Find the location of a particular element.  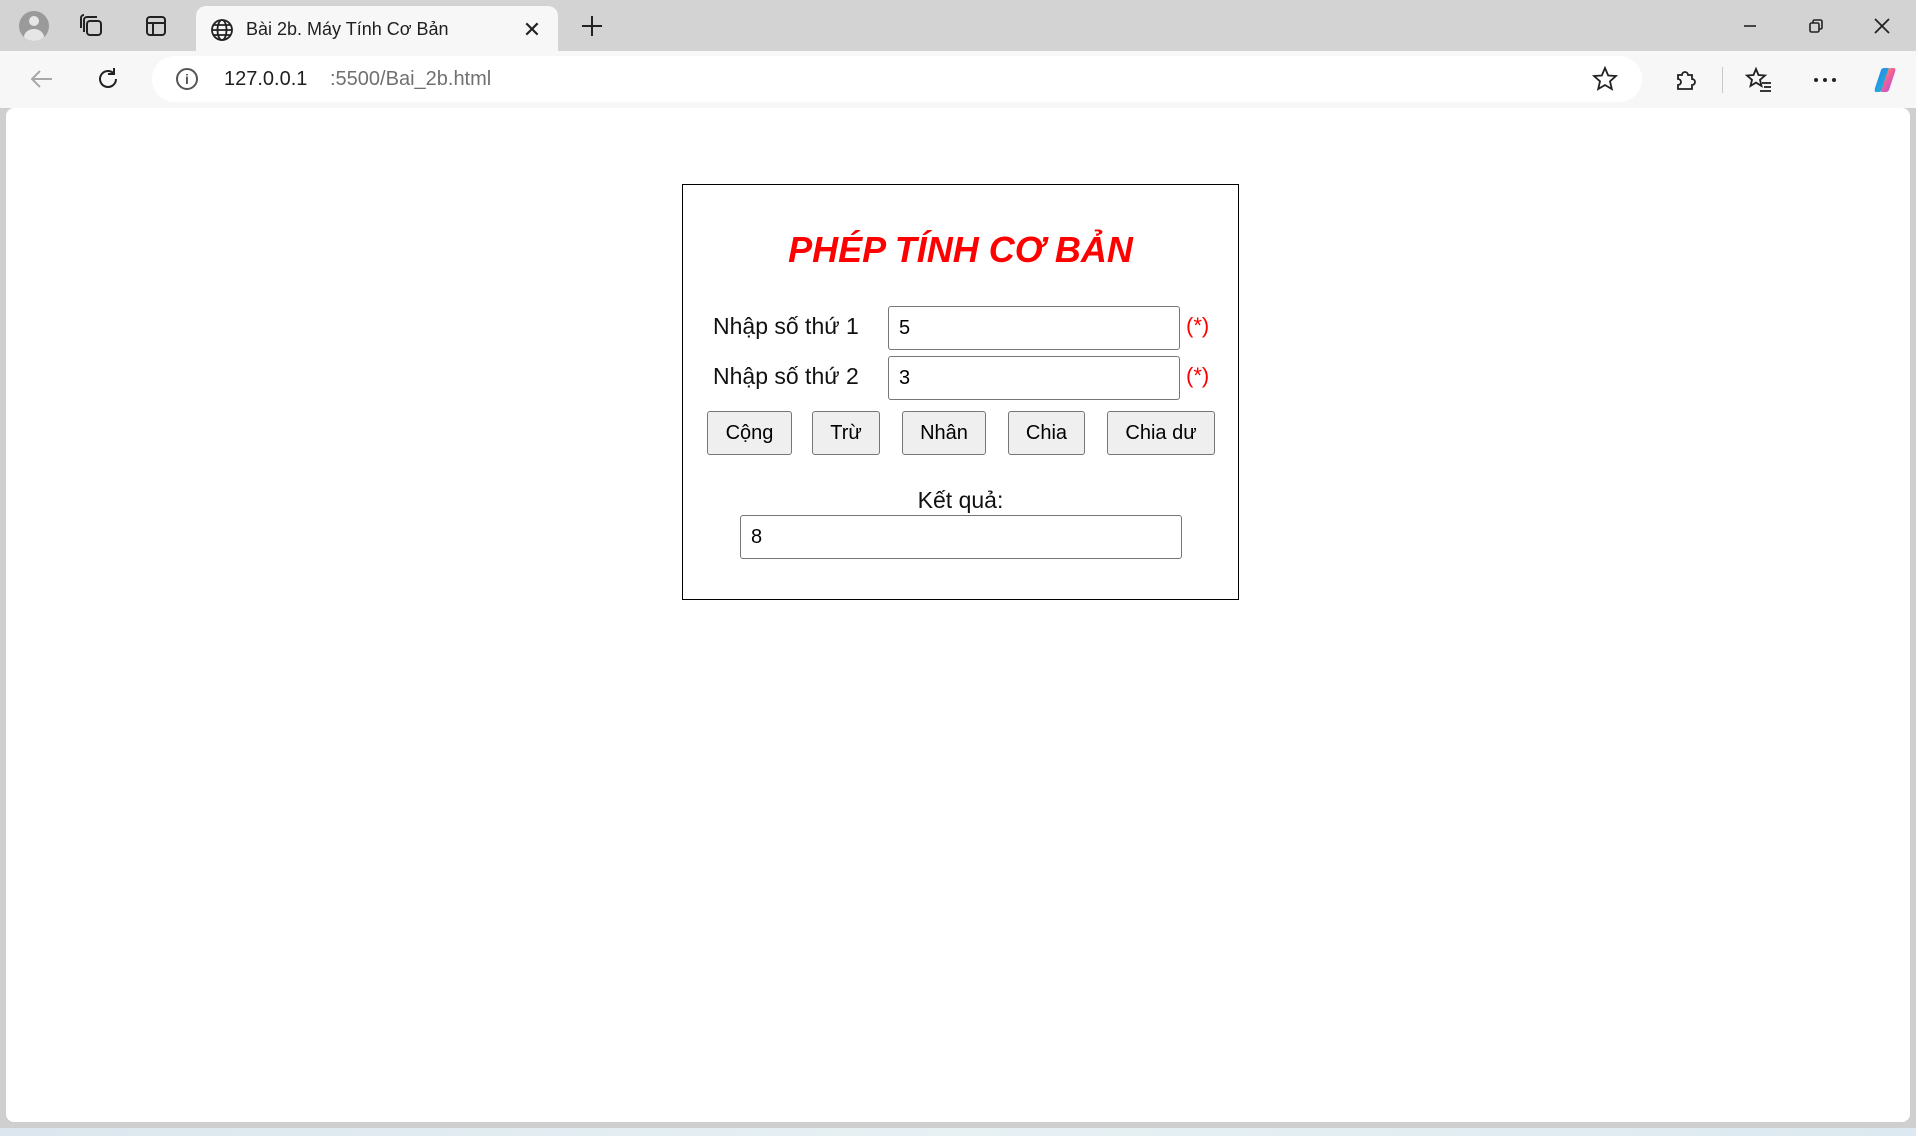

result-field is located at coordinates (961, 537).